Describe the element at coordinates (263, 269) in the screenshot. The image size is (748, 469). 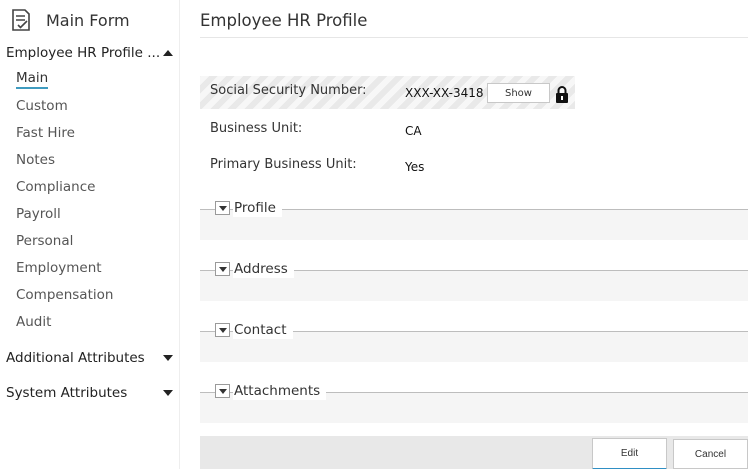
I see `group-label-address: Address` at that location.